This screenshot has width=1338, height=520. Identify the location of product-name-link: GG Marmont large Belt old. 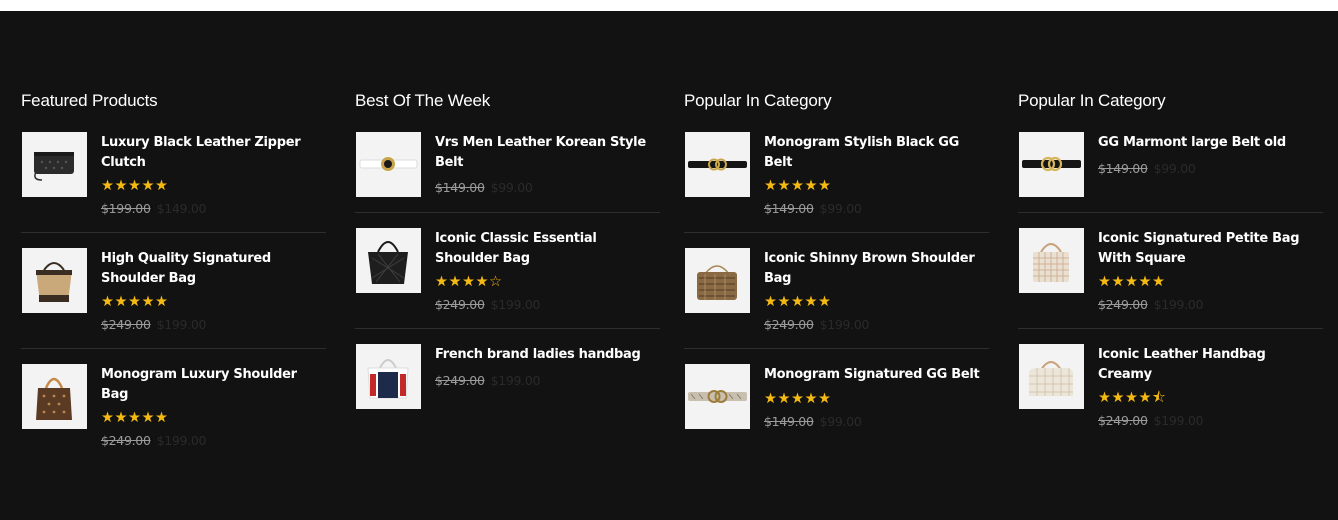
(1210, 143).